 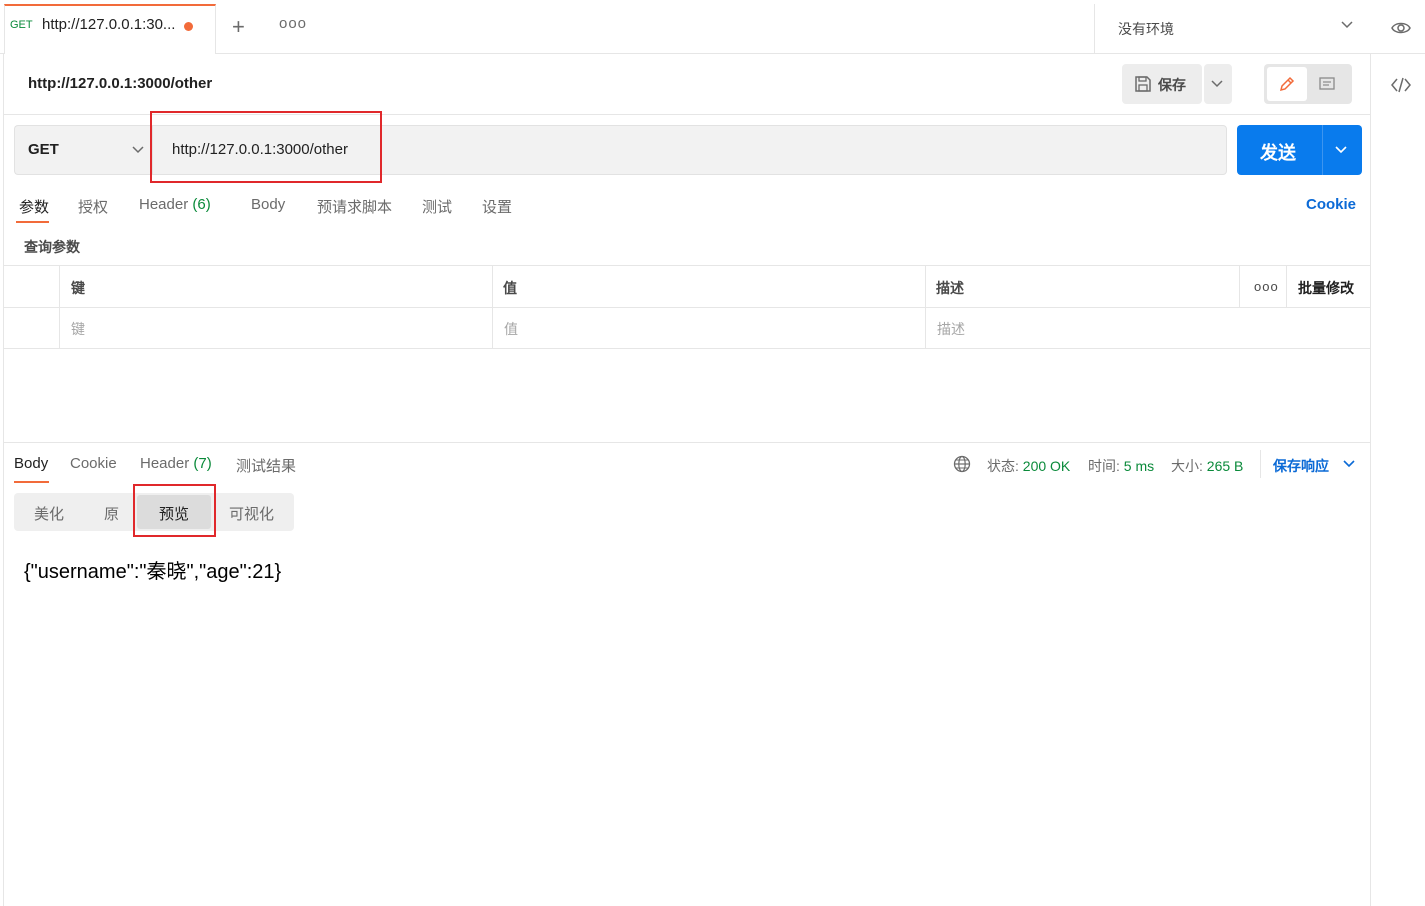 I want to click on response-tab-headers: Header (7), so click(x=176, y=463).